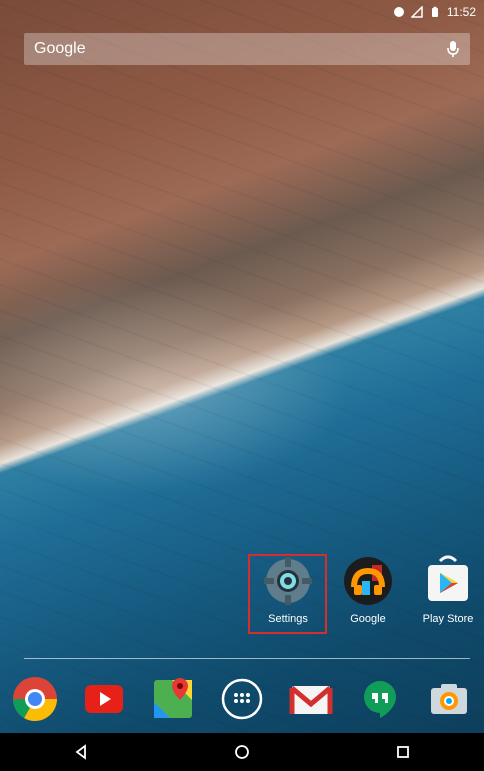 The width and height of the screenshot is (484, 771). Describe the element at coordinates (60, 48) in the screenshot. I see `search-label: Google` at that location.